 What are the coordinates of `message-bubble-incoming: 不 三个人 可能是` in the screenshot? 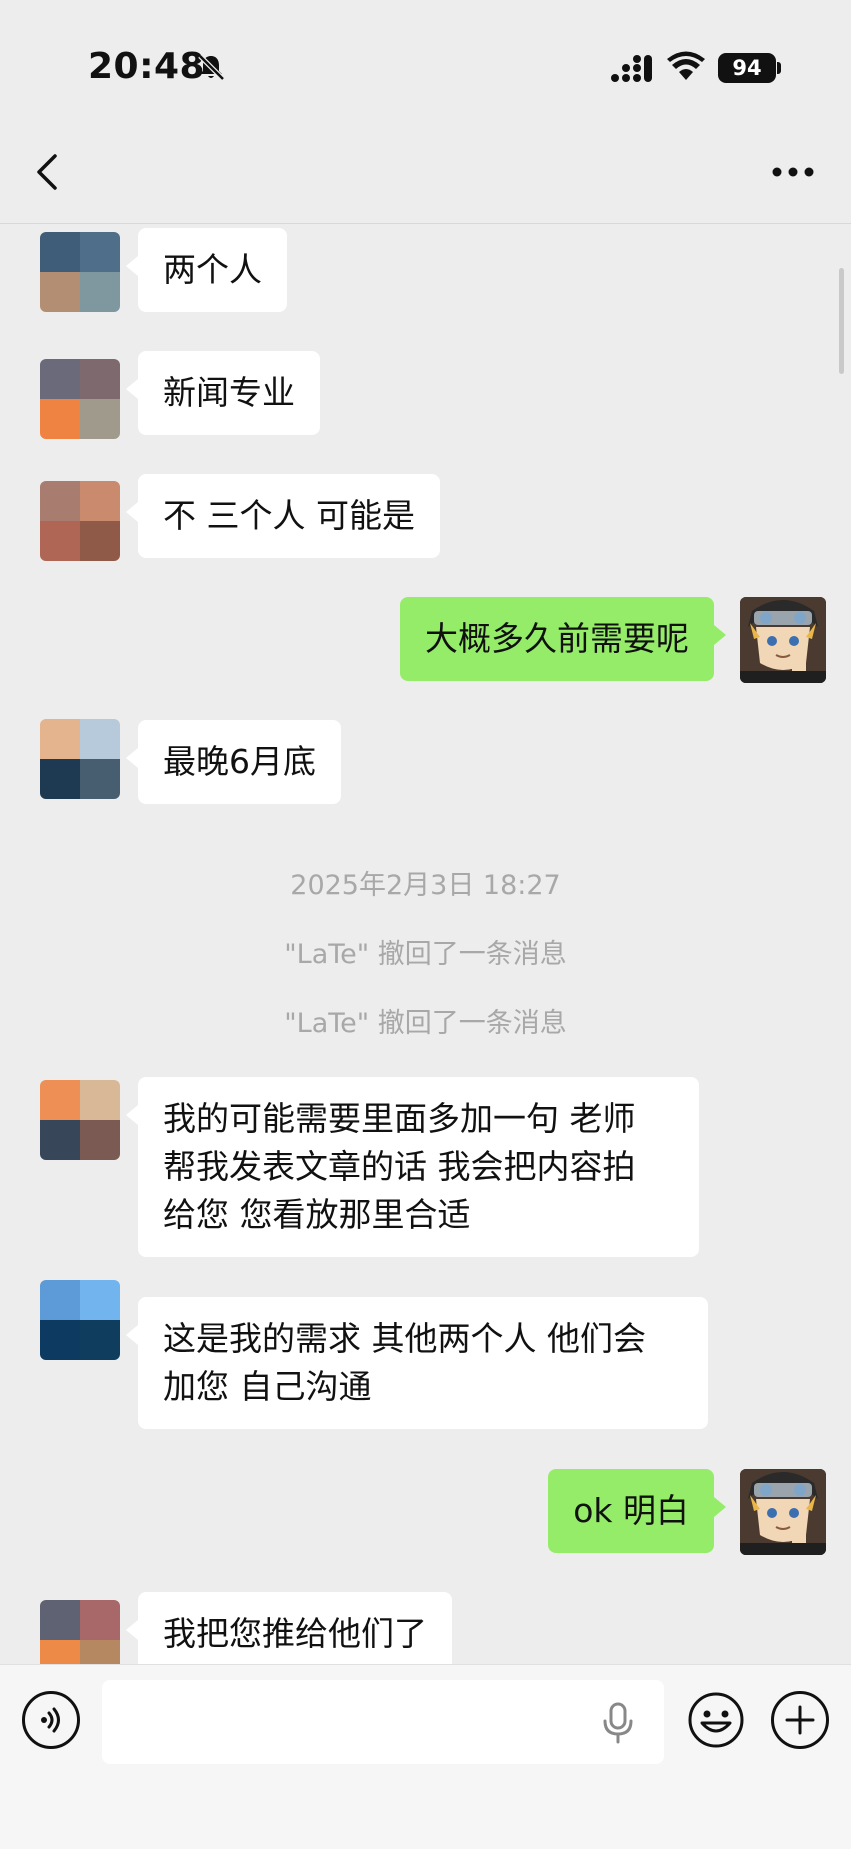 It's located at (283, 516).